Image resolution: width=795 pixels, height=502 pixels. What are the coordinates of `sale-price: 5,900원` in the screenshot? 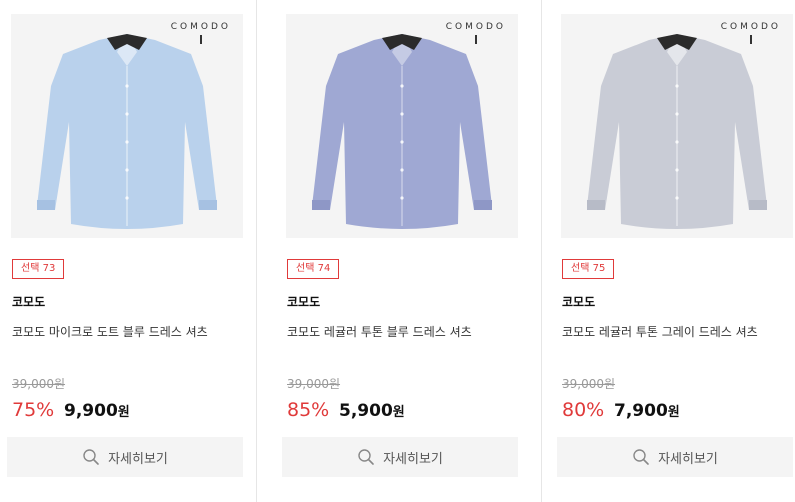 It's located at (372, 411).